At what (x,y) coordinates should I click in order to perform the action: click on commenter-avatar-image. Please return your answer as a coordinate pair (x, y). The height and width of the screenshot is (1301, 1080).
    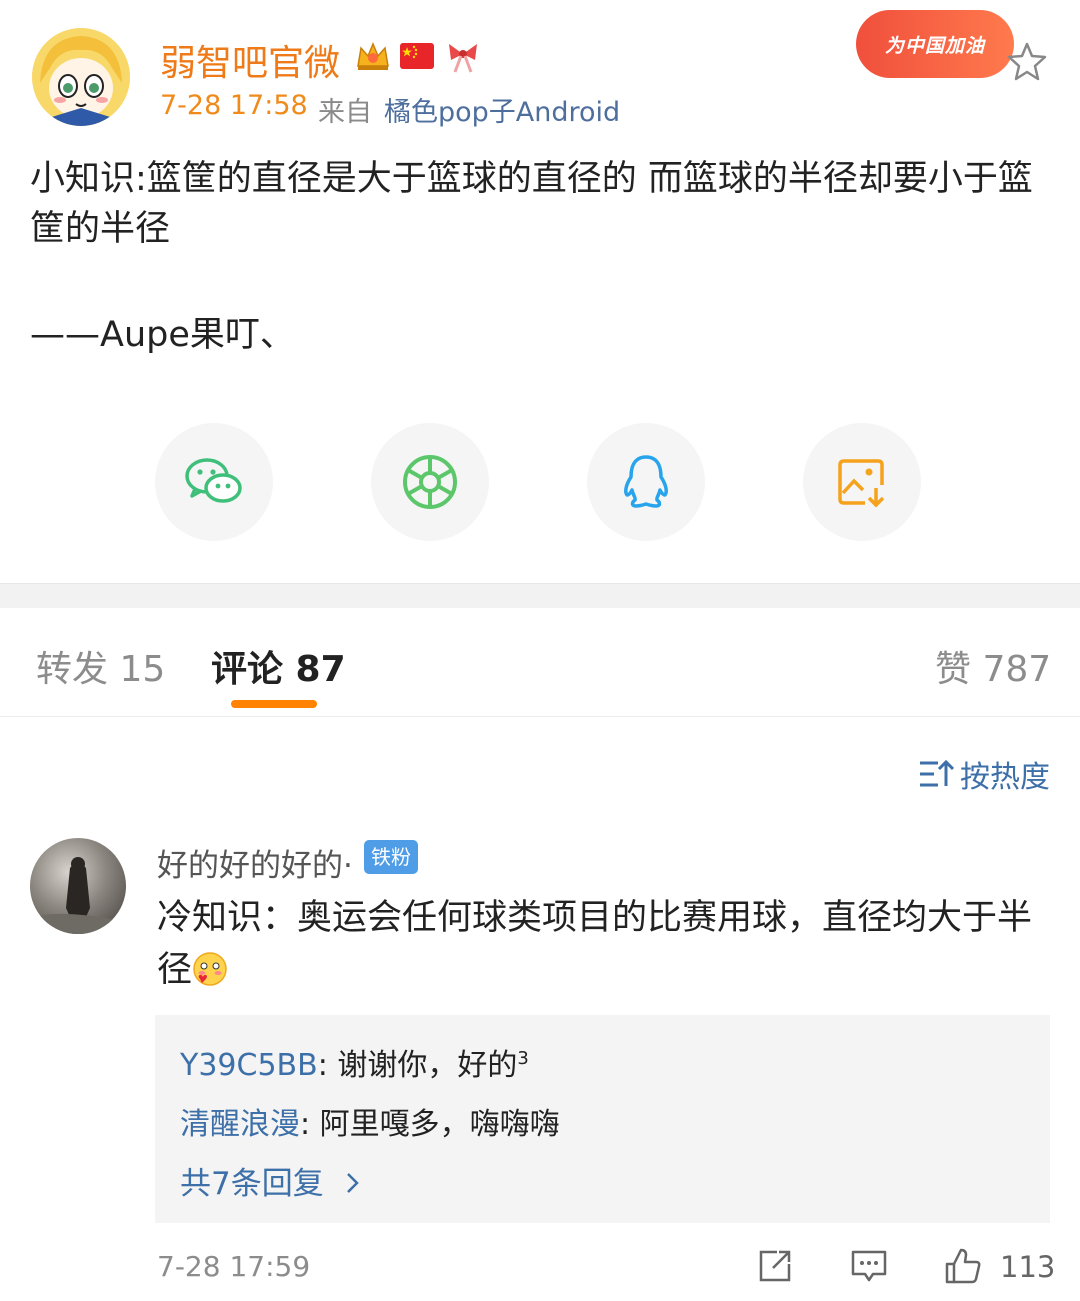
    Looking at the image, I should click on (78, 895).